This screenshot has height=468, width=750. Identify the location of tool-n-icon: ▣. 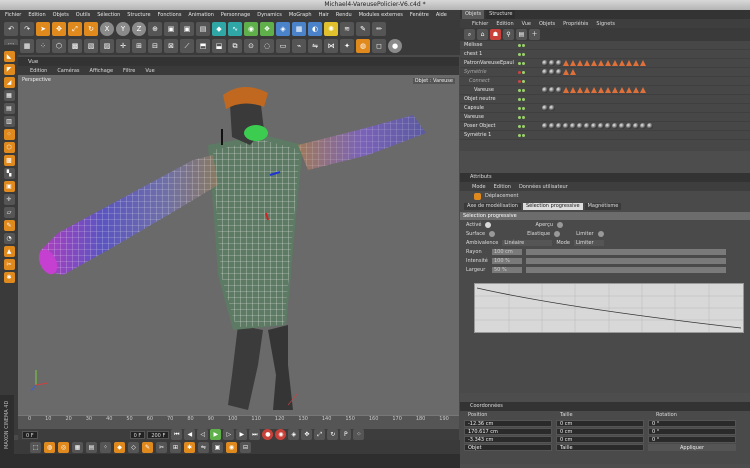
(217, 447).